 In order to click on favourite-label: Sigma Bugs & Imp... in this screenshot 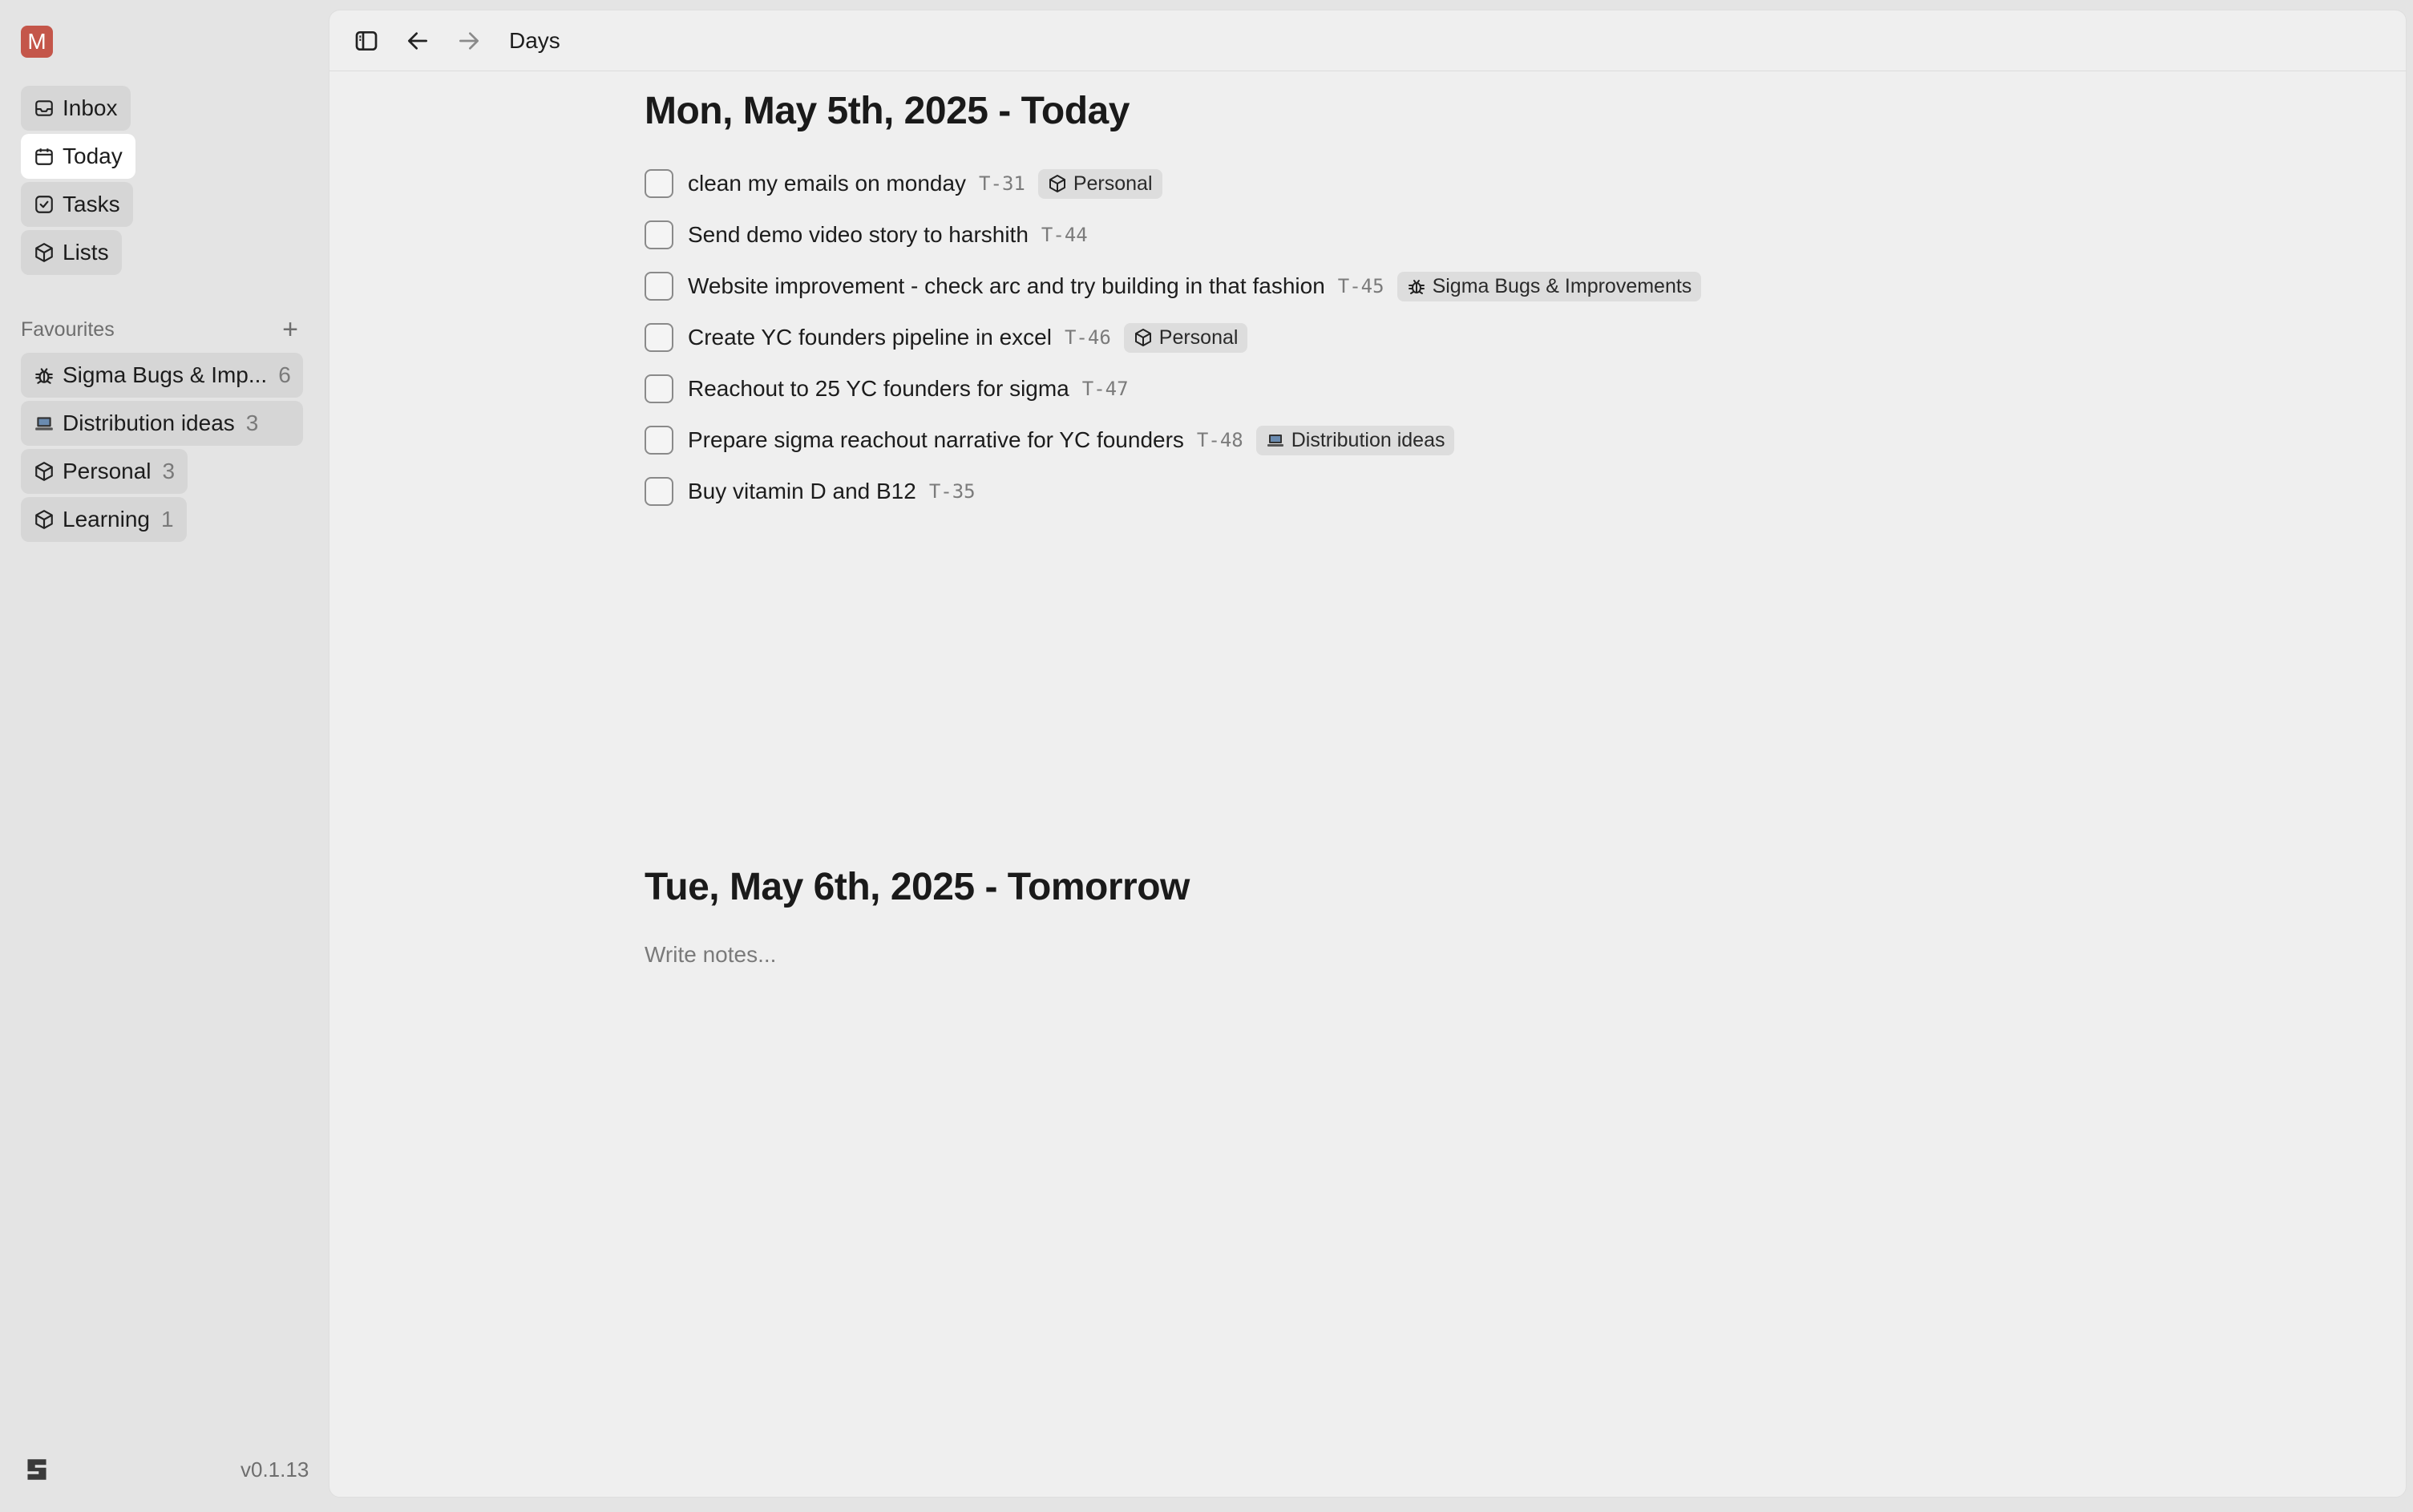, I will do `click(165, 374)`.